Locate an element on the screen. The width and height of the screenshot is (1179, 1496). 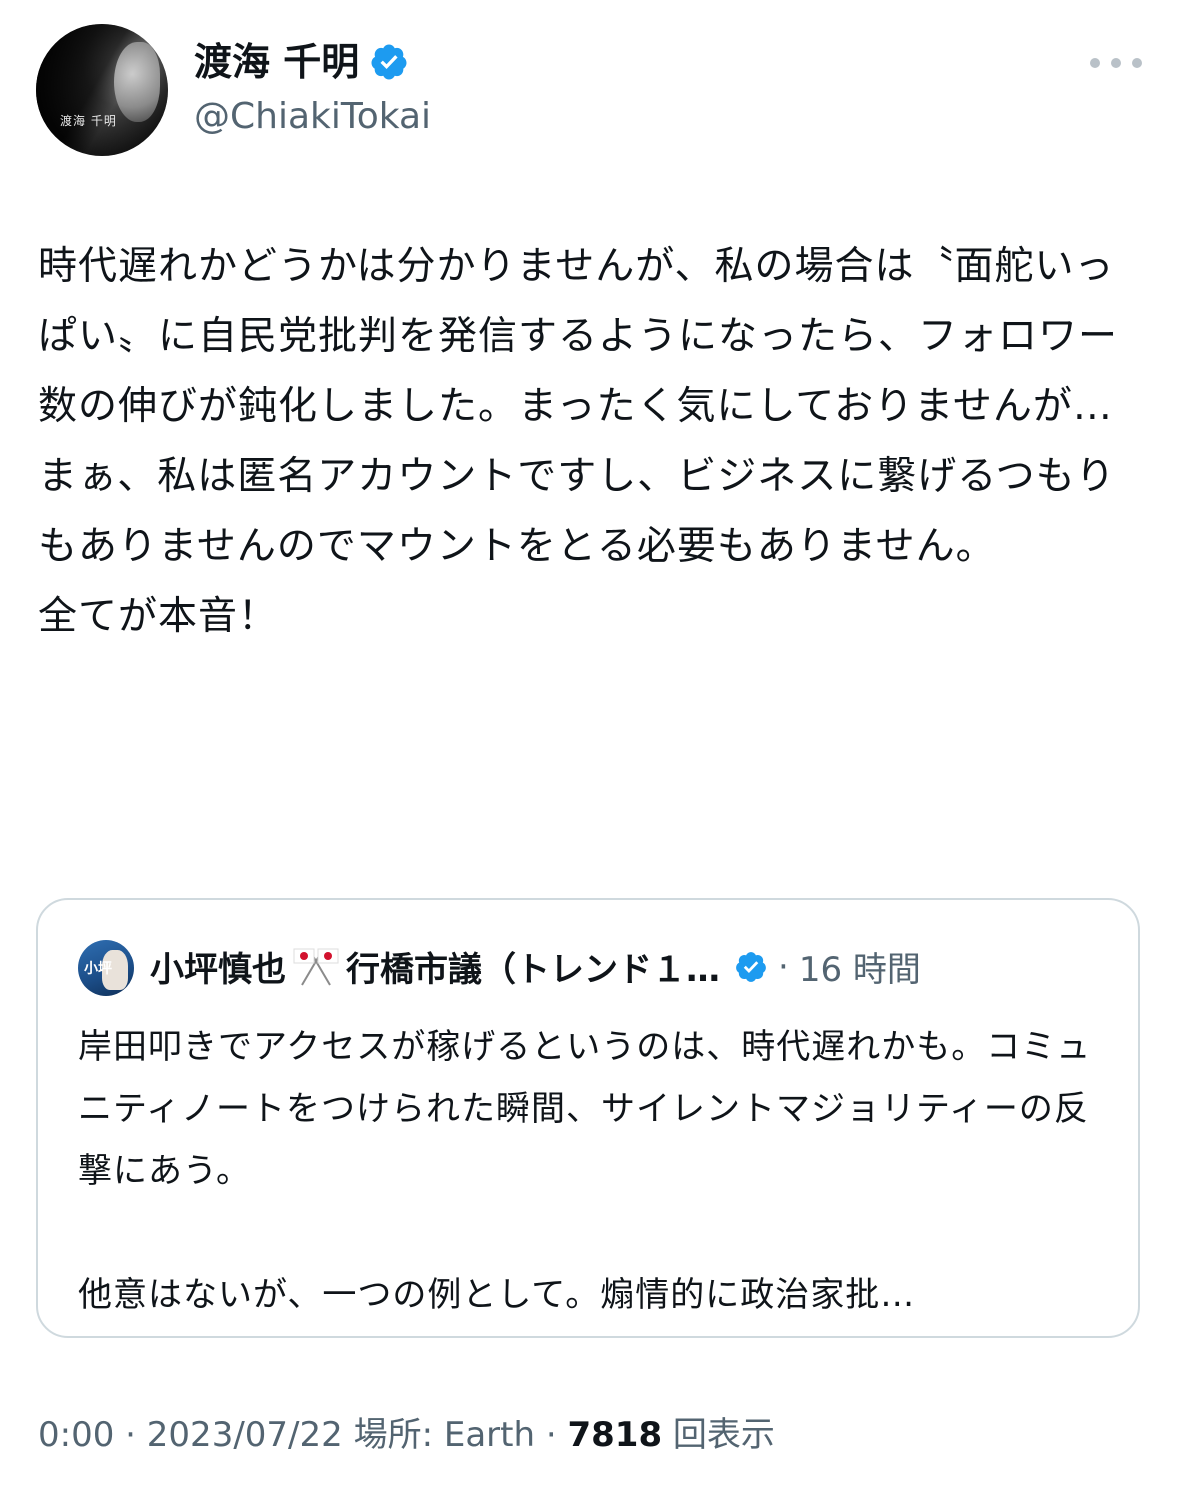
quoted-tweet-header: 小坪慎也 行橋市議（トレンド１… · 16 時間 is located at coordinates (535, 966).